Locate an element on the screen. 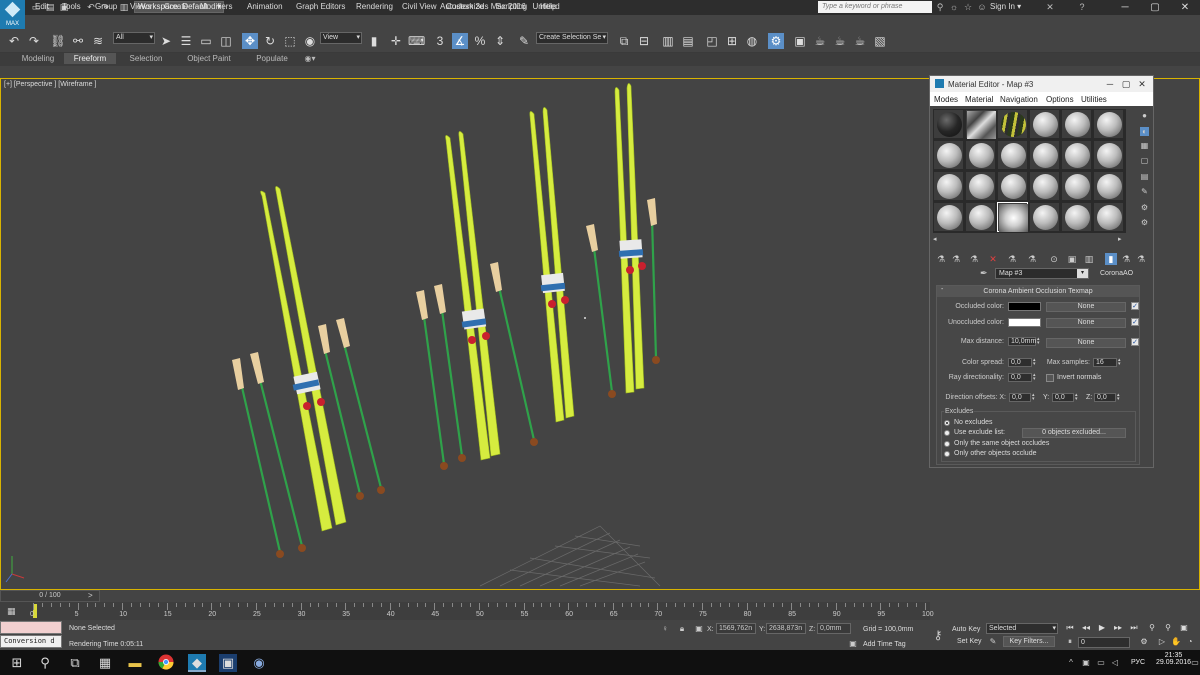 The width and height of the screenshot is (1200, 675). tray-up-icon: ^ is located at coordinates (1071, 663).